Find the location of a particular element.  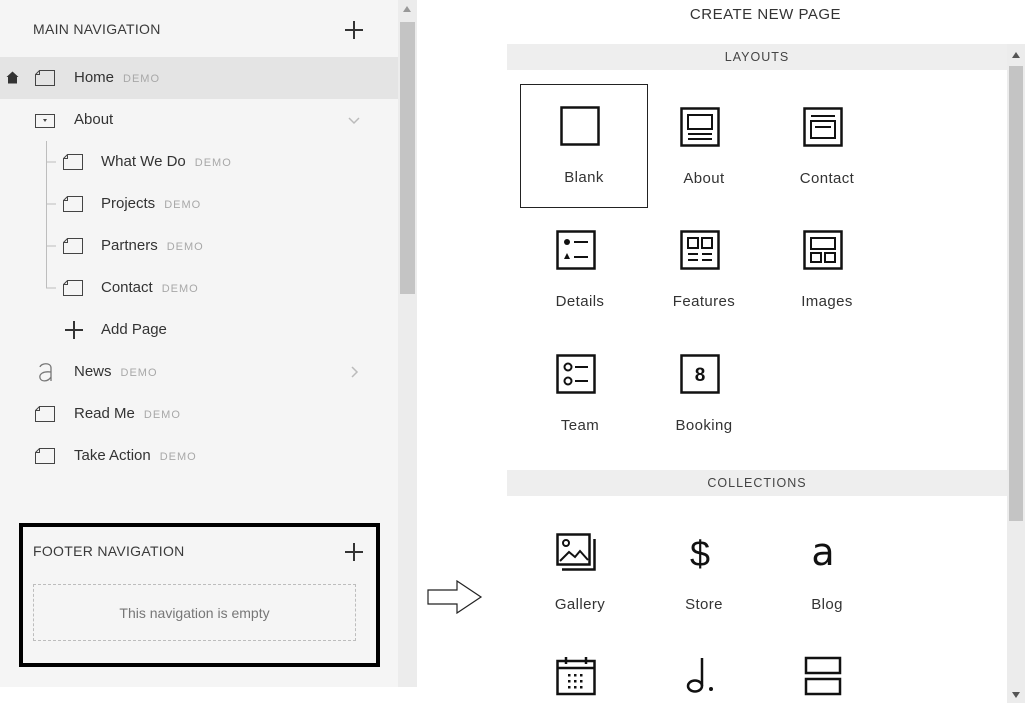

collection-label: Gallery is located at coordinates (580, 604).